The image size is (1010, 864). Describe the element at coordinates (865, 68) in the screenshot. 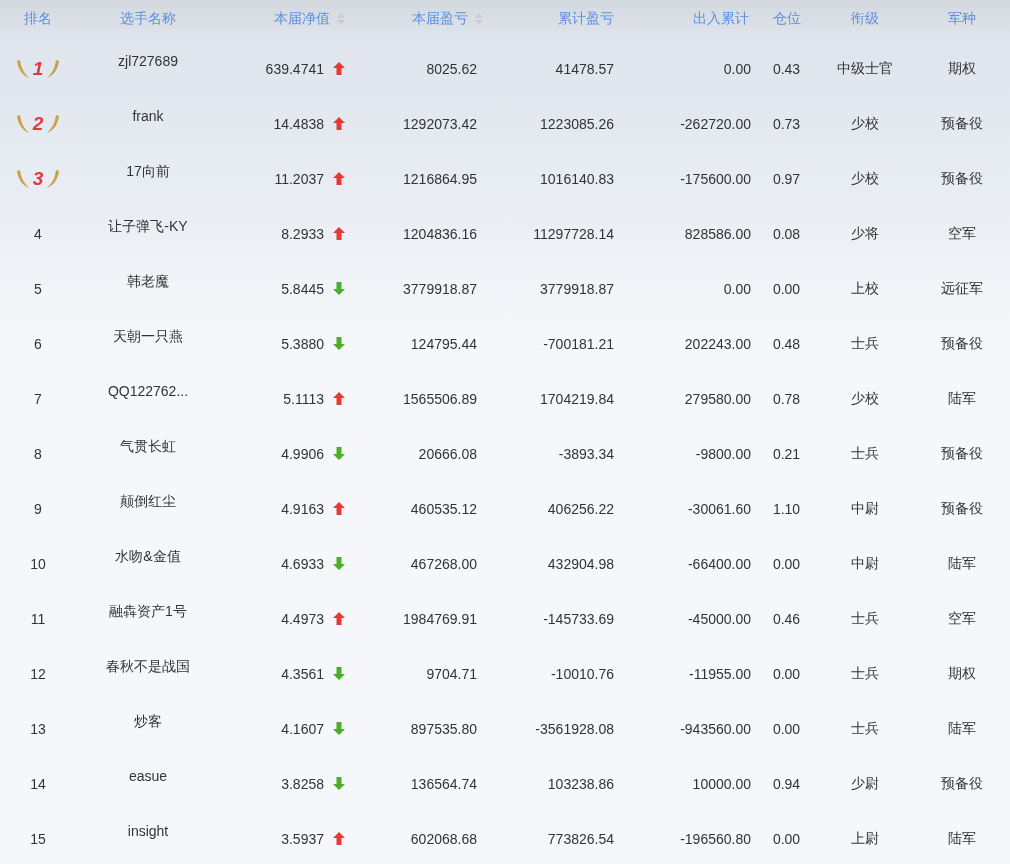

I see `table-cell: 中级士官` at that location.